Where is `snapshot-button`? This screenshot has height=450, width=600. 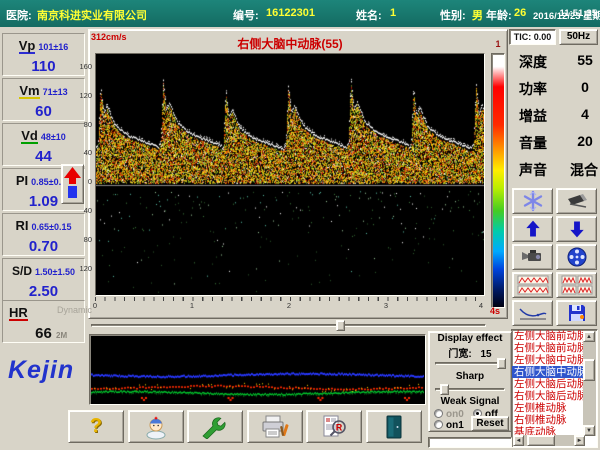 snapshot-button is located at coordinates (532, 257).